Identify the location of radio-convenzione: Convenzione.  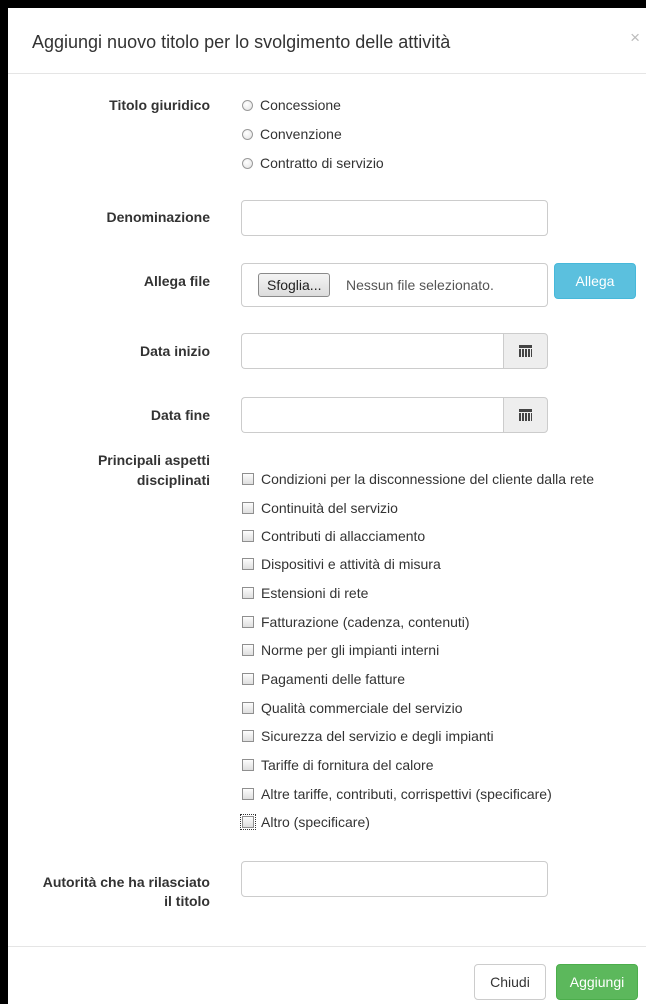
(292, 134).